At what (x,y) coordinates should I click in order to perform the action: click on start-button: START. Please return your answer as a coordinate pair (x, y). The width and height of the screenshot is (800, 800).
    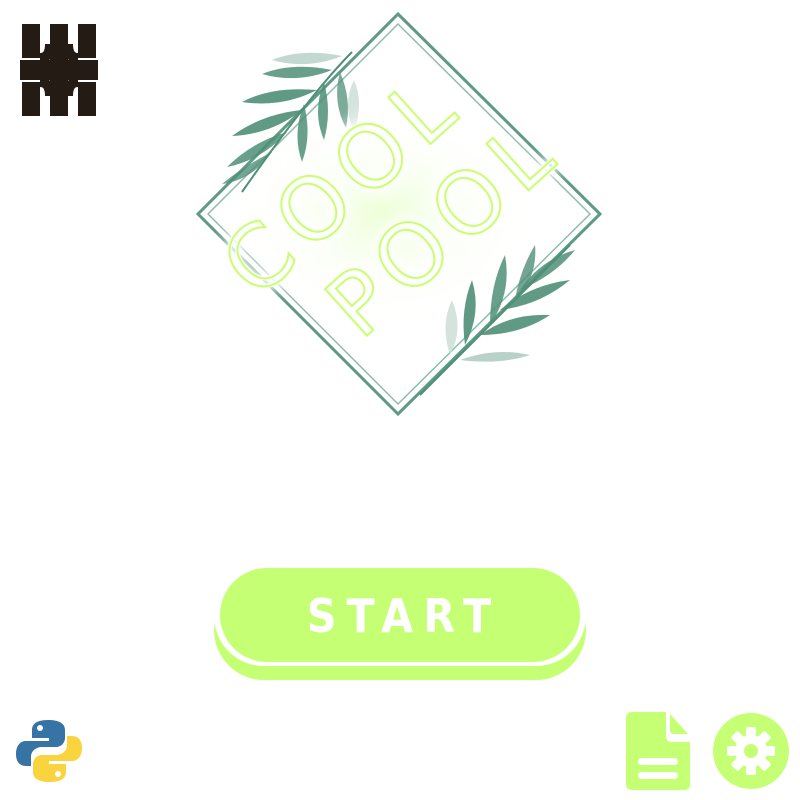
    Looking at the image, I should click on (400, 624).